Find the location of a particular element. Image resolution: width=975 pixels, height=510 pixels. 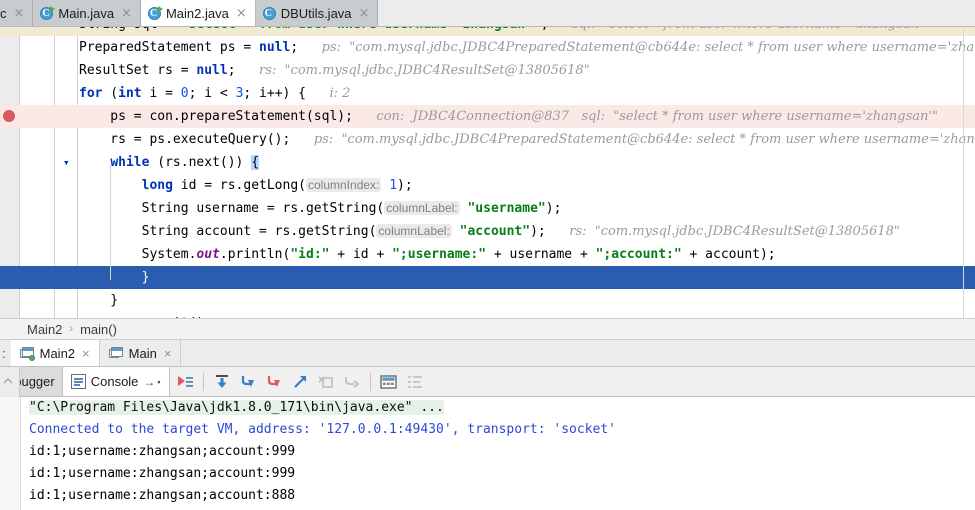

step-into-icon is located at coordinates (248, 382).